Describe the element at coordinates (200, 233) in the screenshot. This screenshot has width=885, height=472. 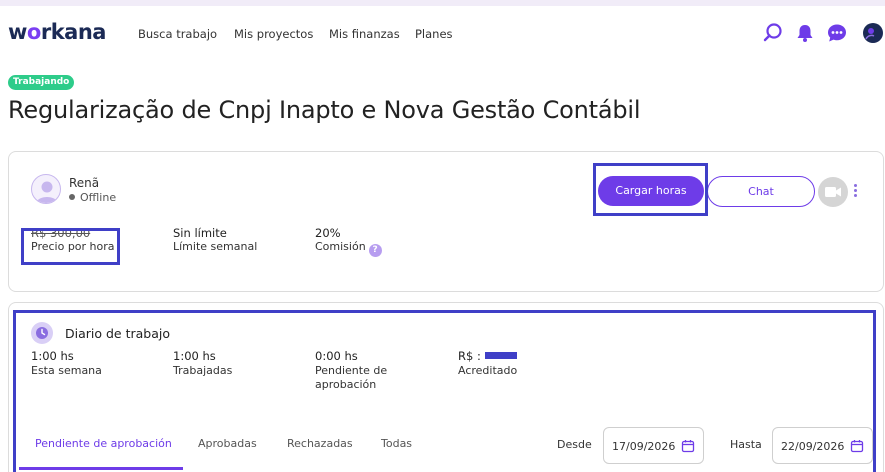
I see `weekly-limit-value: Sin límite` at that location.